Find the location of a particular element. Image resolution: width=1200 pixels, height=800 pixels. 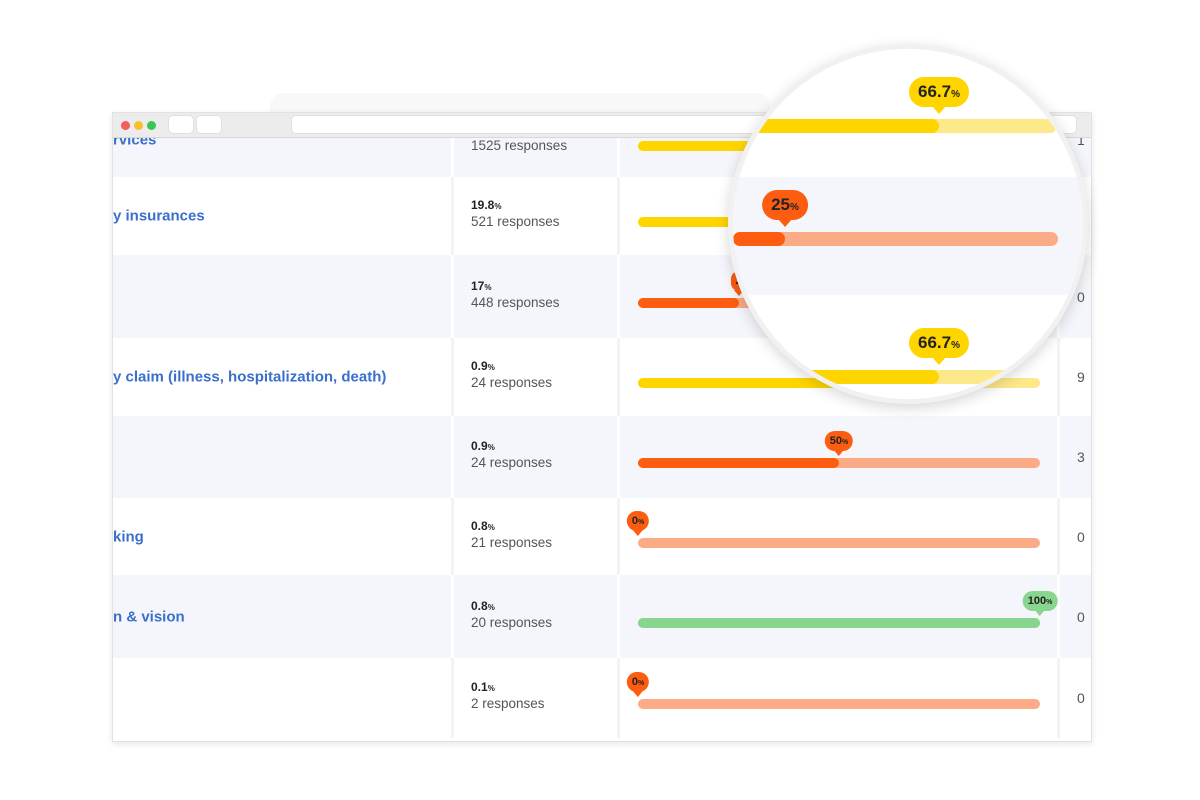

response-count: 521 responses is located at coordinates (515, 221).